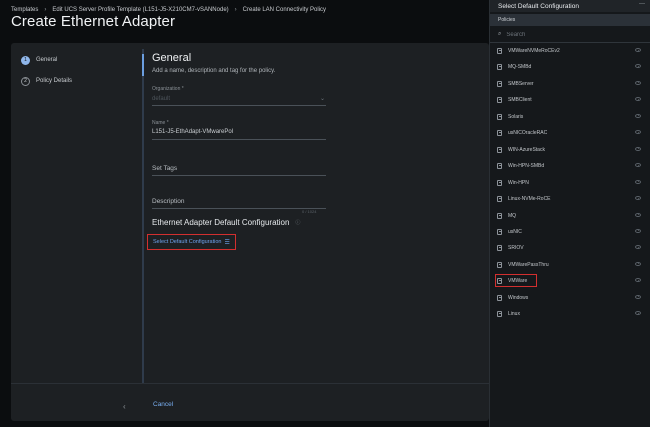 Image resolution: width=650 pixels, height=427 pixels. Describe the element at coordinates (518, 182) in the screenshot. I see `policy-item-label: Win-HPN` at that location.